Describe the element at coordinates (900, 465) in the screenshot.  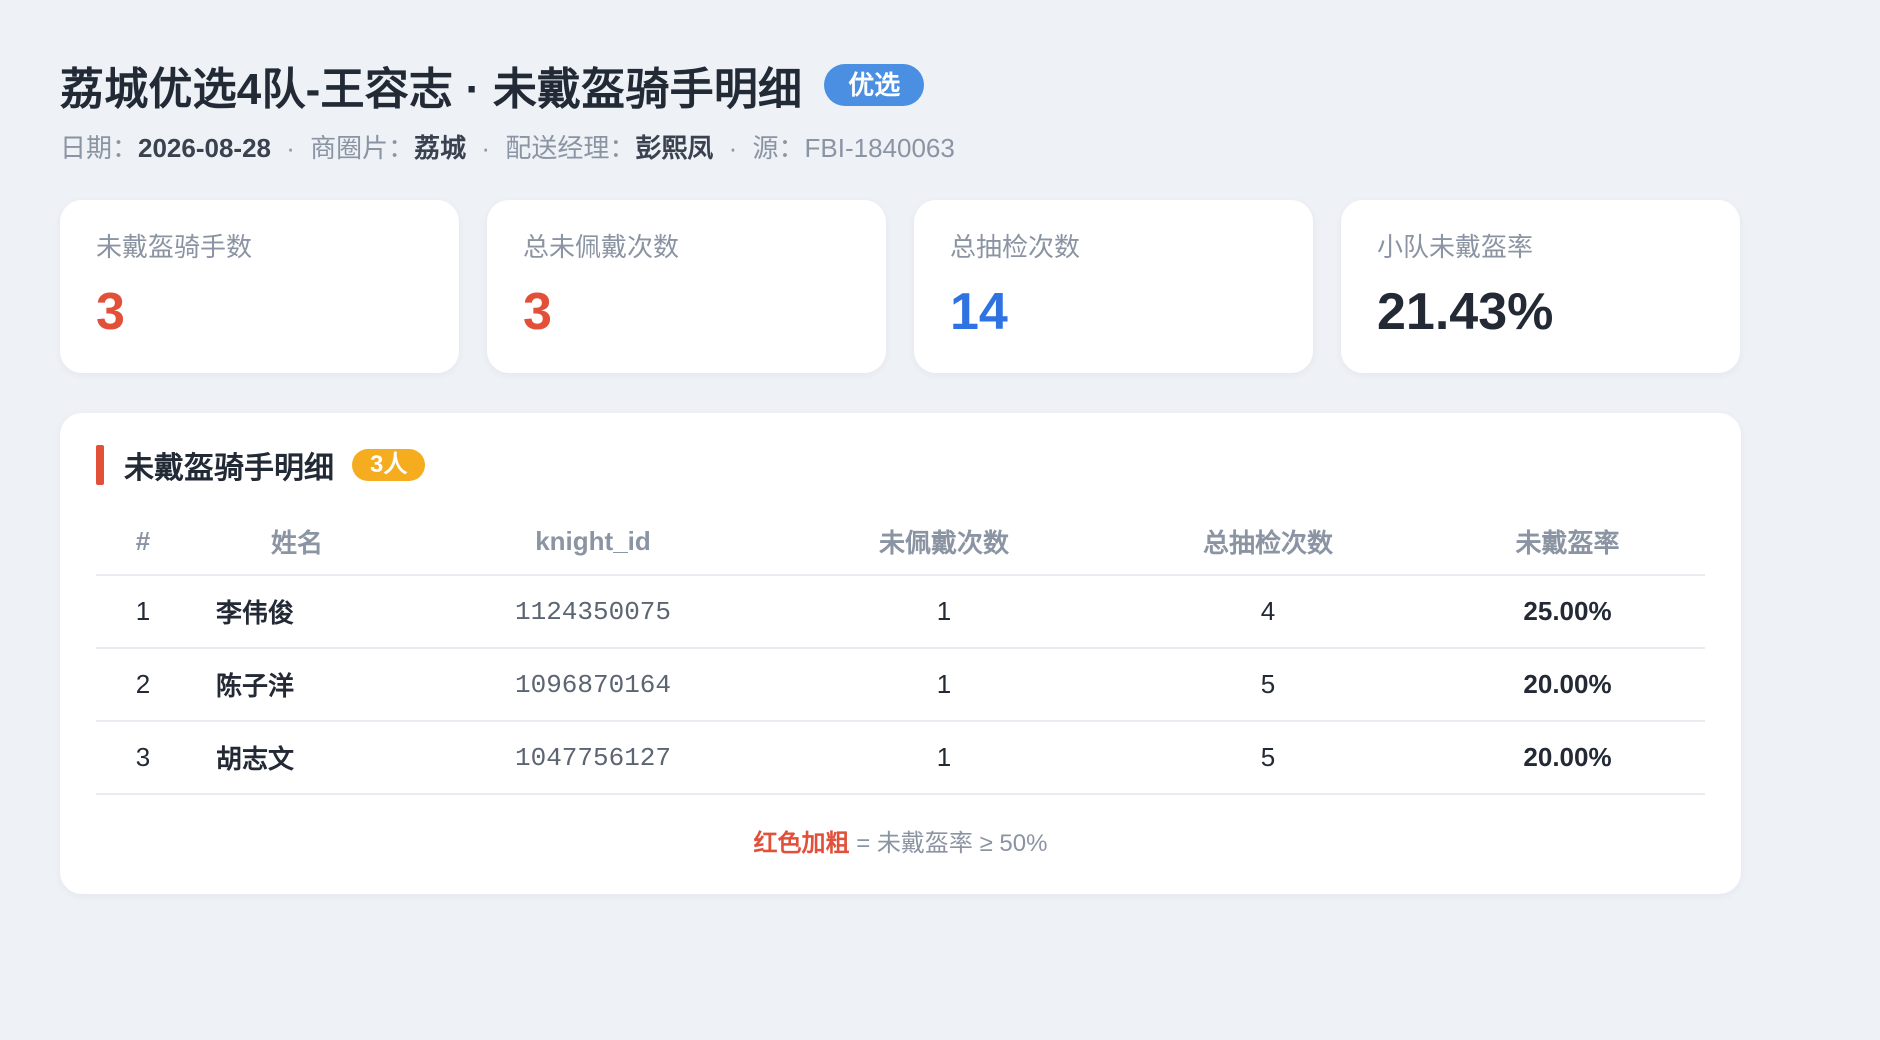
I see `section-header: 未戴盔骑手明细 3人` at that location.